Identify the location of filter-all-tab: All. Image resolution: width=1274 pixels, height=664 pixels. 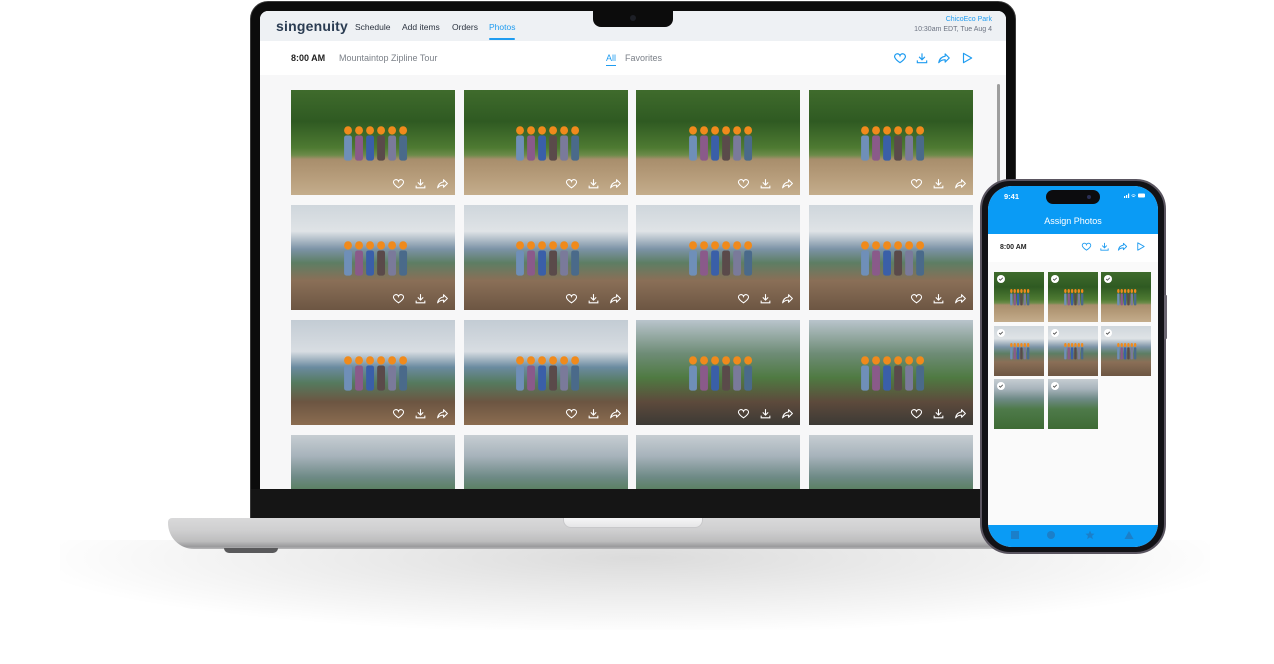
(611, 58).